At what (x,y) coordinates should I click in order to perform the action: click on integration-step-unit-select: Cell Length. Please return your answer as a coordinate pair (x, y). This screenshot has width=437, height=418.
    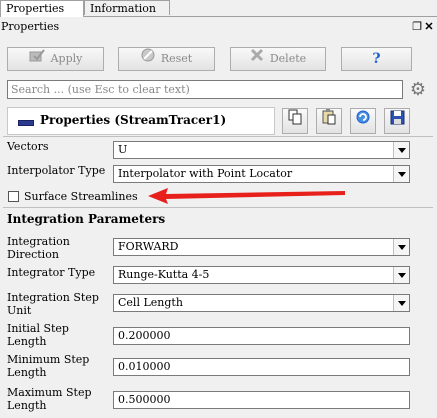
    Looking at the image, I should click on (261, 303).